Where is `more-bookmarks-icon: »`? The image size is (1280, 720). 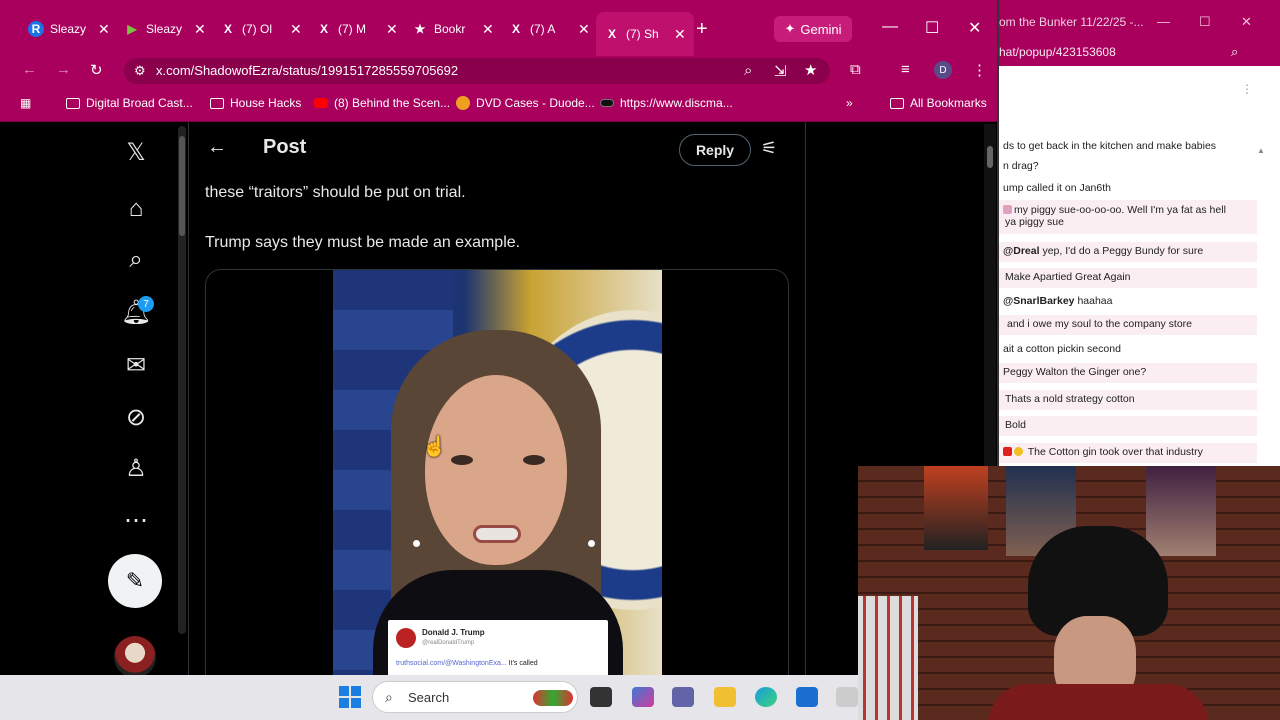
more-bookmarks-icon: » is located at coordinates (849, 103).